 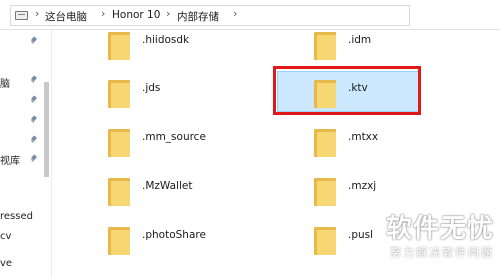 What do you see at coordinates (5, 236) in the screenshot?
I see `nav-item: cv` at bounding box center [5, 236].